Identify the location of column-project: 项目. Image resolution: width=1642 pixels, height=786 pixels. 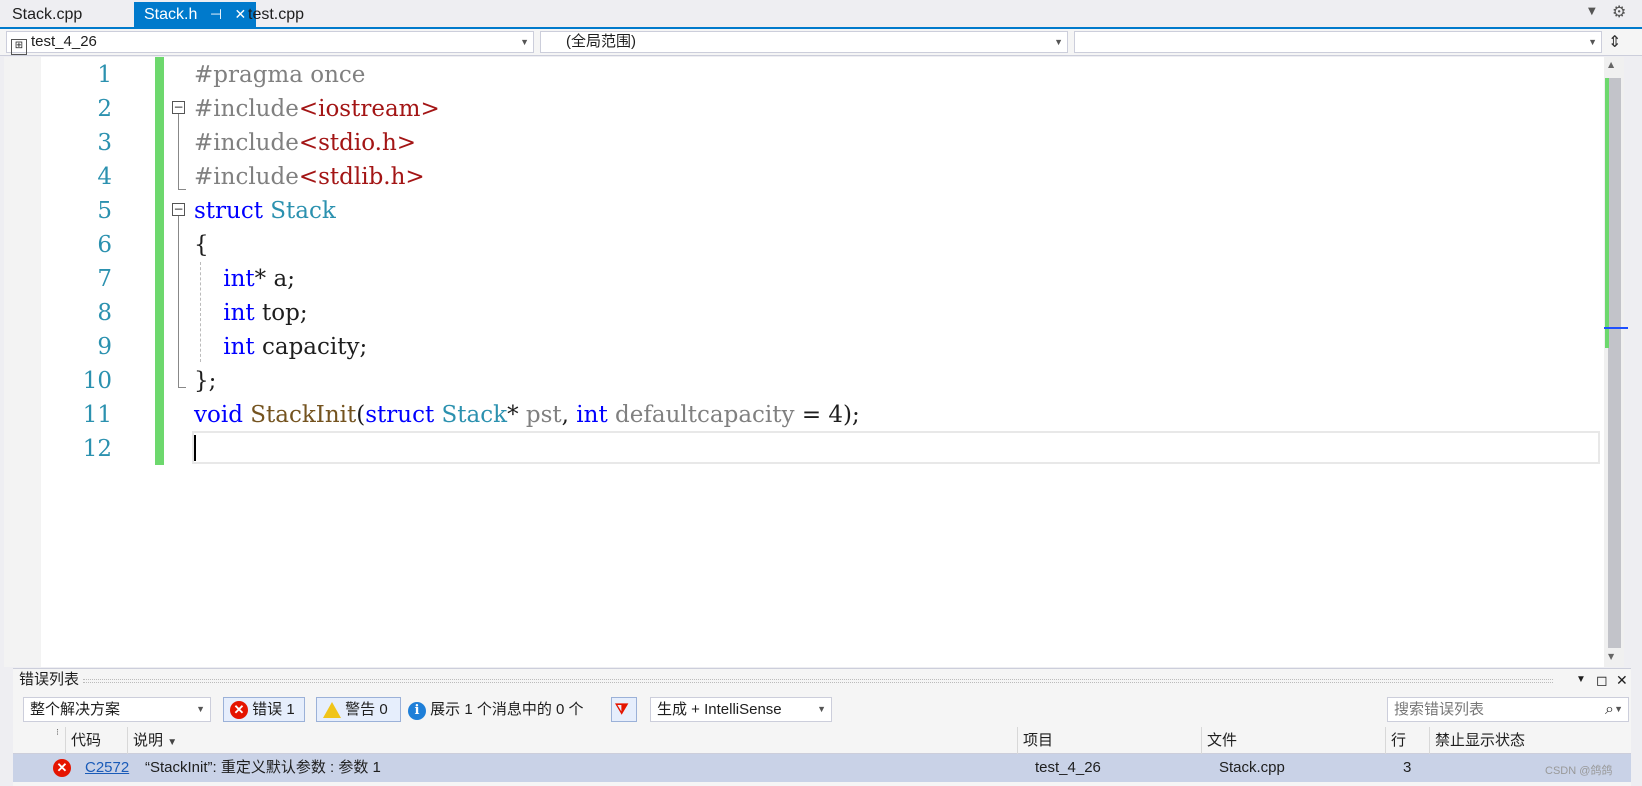
(1109, 740).